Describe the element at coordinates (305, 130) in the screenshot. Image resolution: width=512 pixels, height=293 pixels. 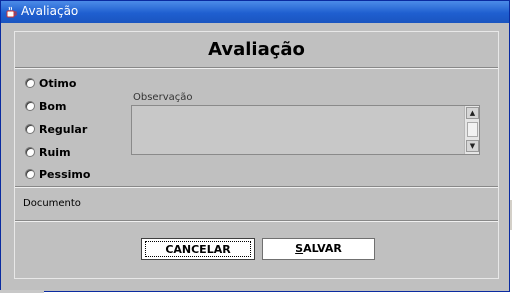
I see `observation-textarea: ▲ ▼` at that location.